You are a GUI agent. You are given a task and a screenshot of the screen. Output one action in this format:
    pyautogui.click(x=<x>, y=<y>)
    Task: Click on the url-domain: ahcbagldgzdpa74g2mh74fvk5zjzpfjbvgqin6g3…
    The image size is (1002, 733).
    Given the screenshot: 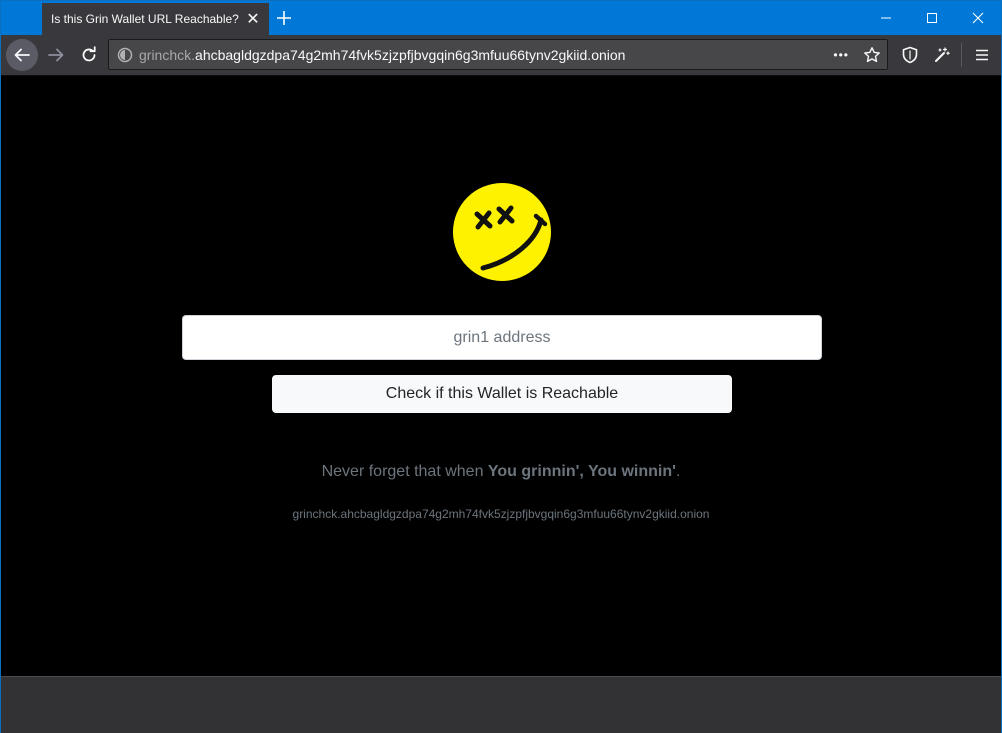 What is the action you would take?
    pyautogui.click(x=410, y=54)
    